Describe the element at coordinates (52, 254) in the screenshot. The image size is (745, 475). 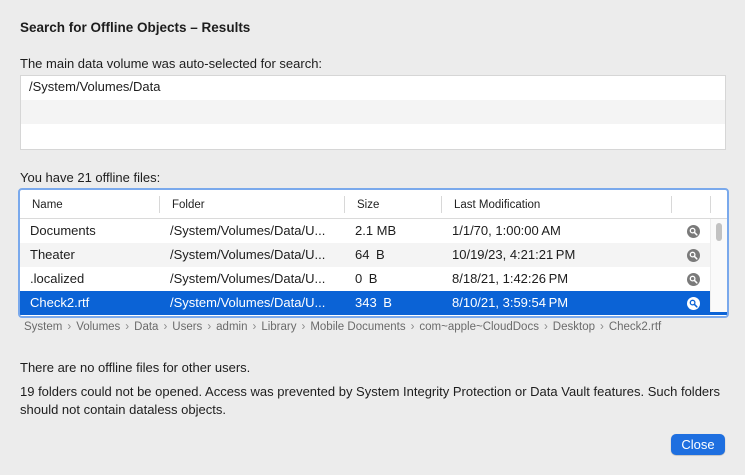
I see `file-name: Theater` at that location.